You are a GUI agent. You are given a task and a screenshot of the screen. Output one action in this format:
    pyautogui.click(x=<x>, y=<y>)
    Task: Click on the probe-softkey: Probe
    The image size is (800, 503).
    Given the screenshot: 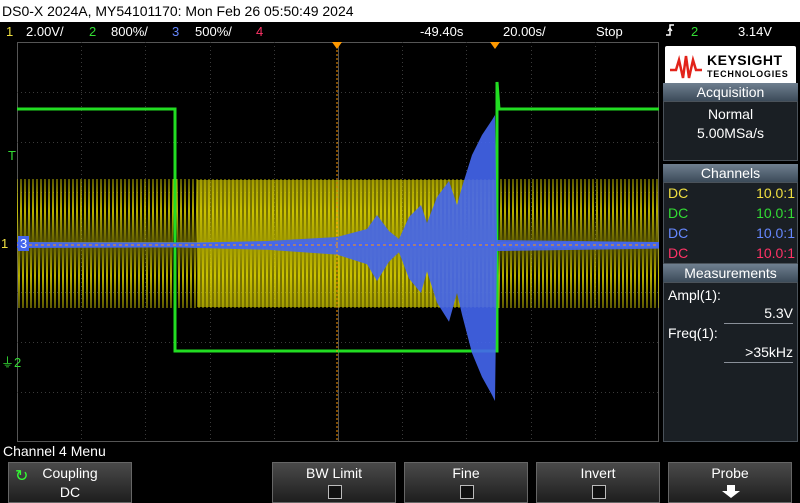 What is the action you would take?
    pyautogui.click(x=730, y=482)
    